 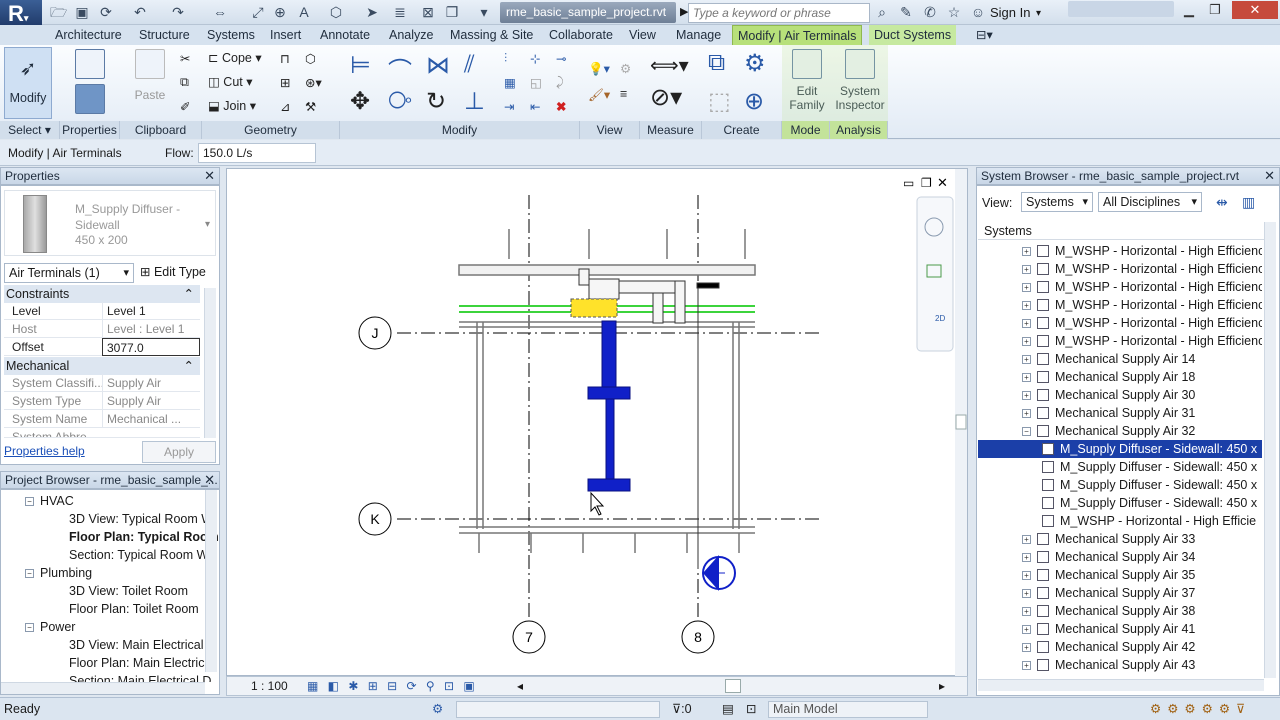 I want to click on match-type-icon: ✐, so click(x=185, y=106).